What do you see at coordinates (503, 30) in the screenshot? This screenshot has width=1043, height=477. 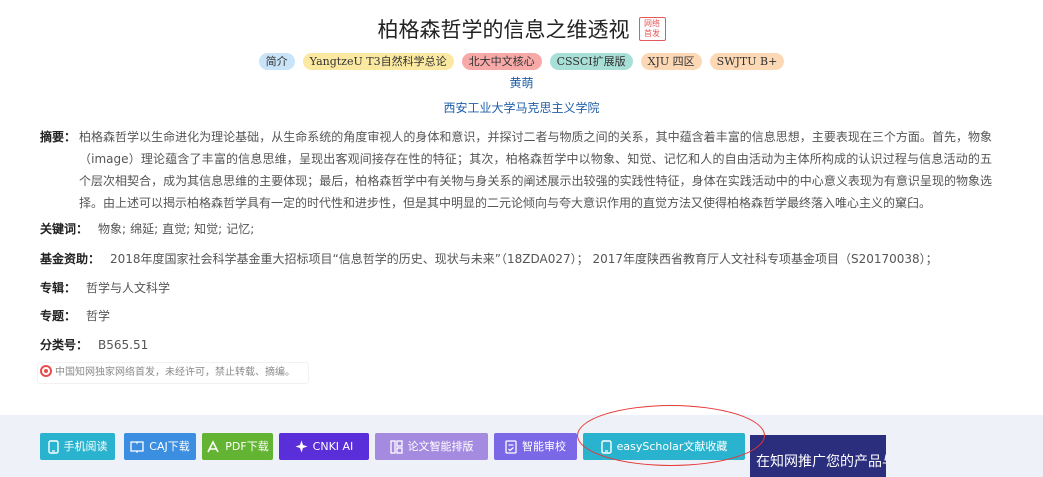 I see `article-title: 柏格森哲学的信息之维透视` at bounding box center [503, 30].